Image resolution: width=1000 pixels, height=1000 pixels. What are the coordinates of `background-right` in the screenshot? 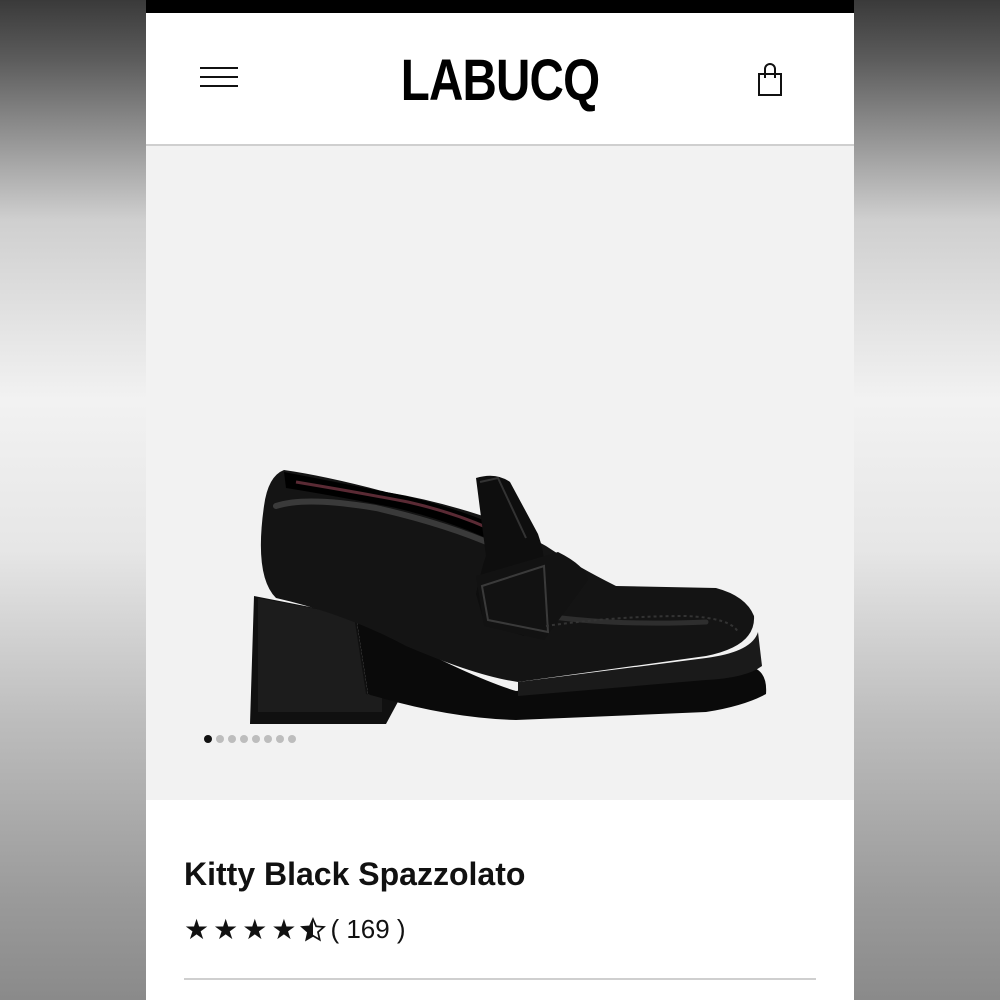 It's located at (927, 500).